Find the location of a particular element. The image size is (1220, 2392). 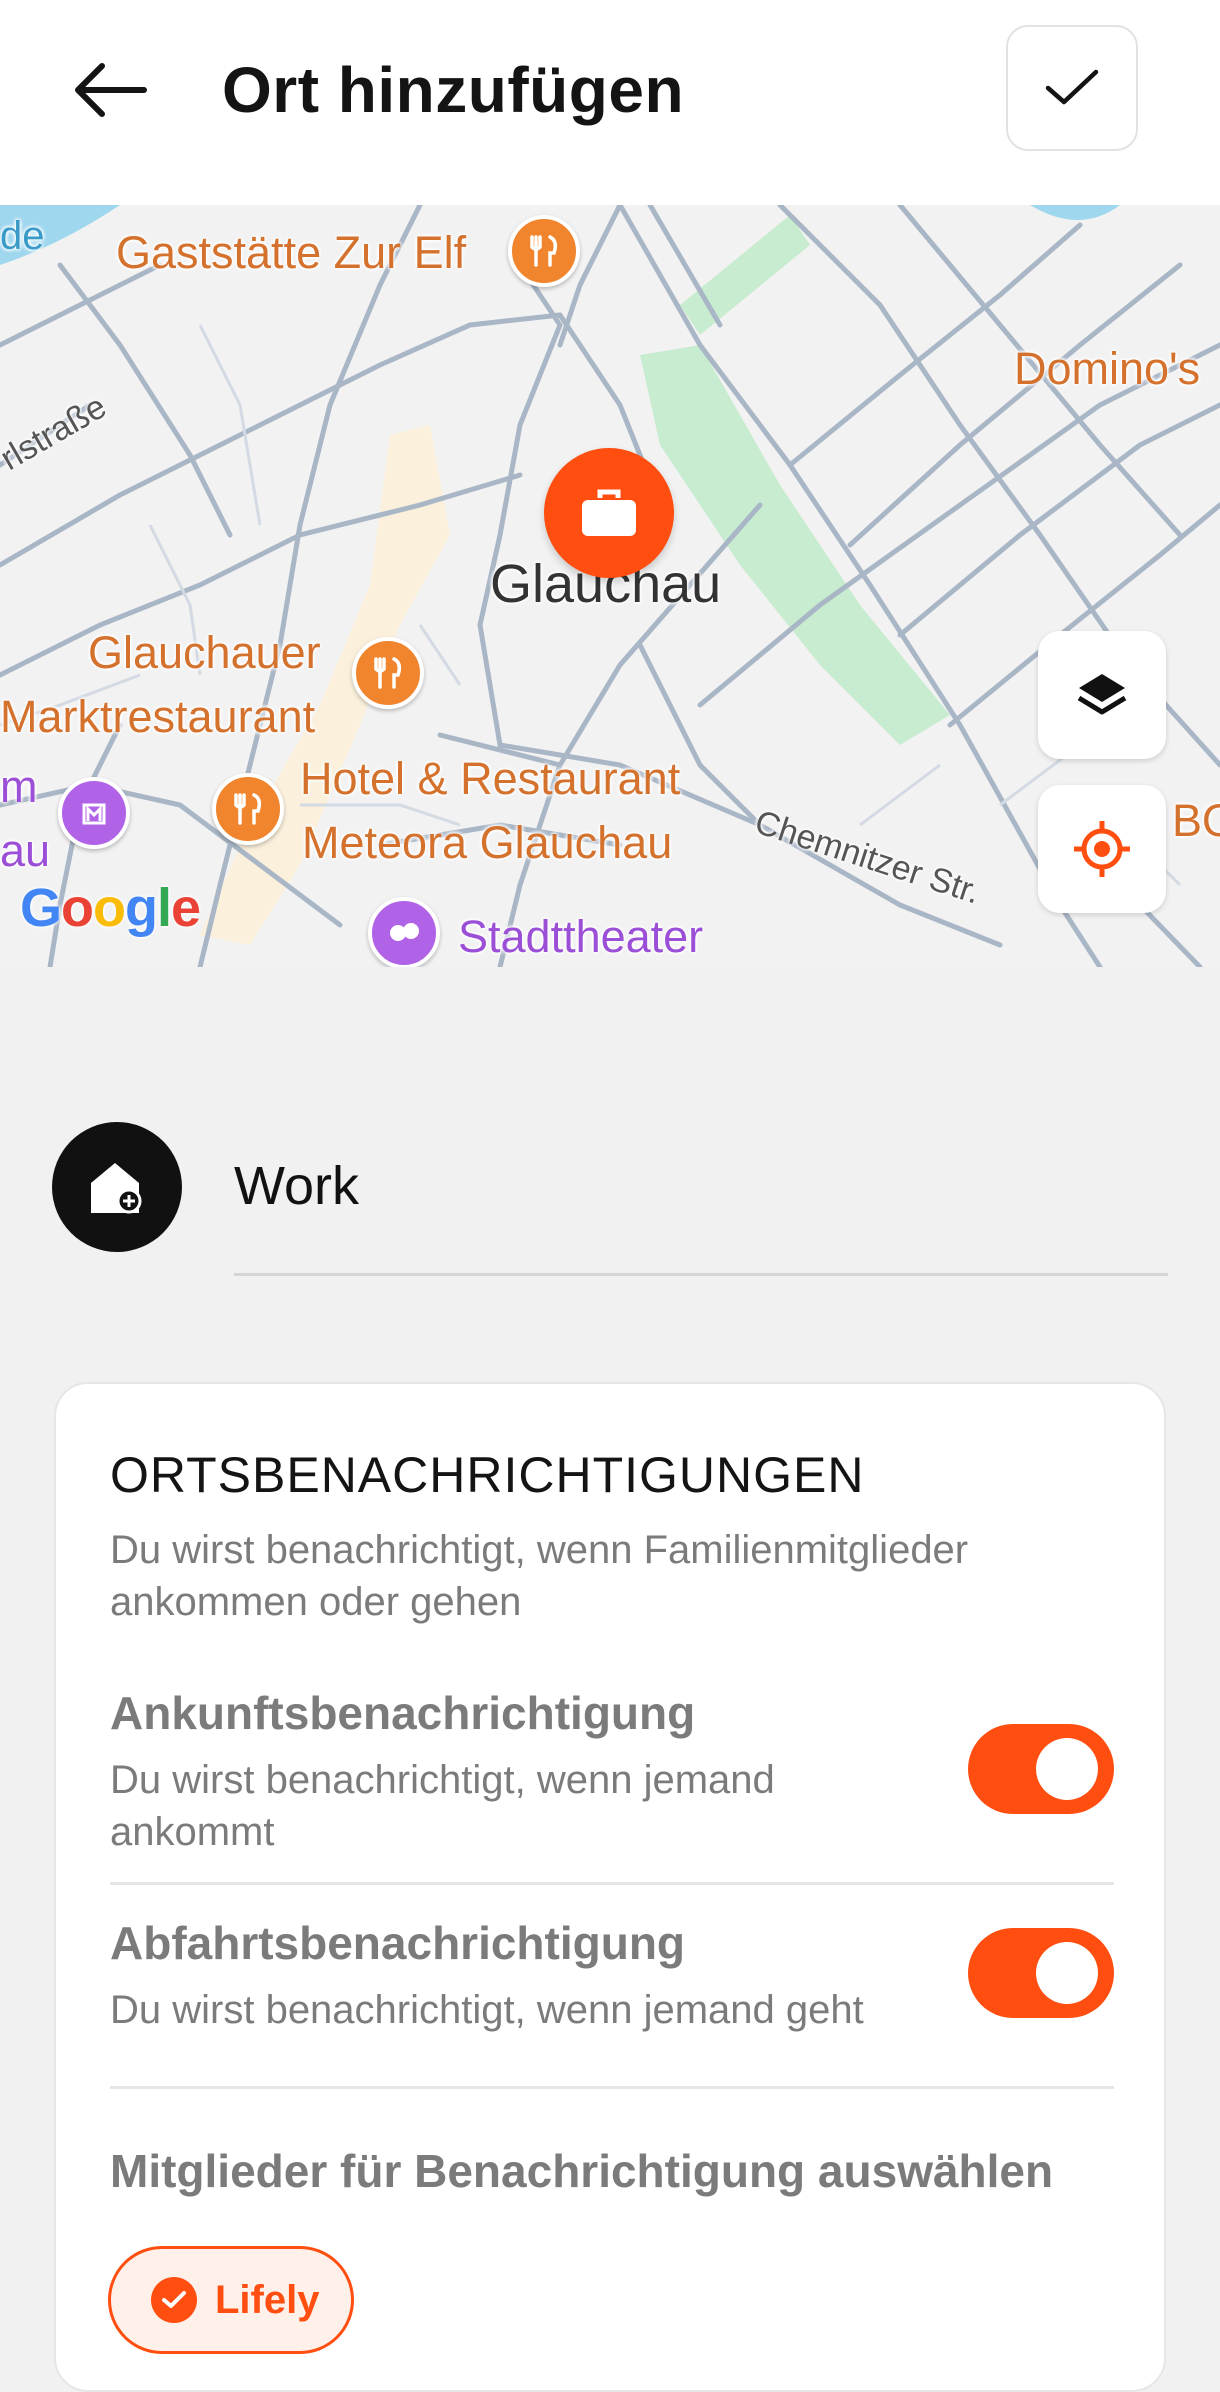

location-pin is located at coordinates (609, 513).